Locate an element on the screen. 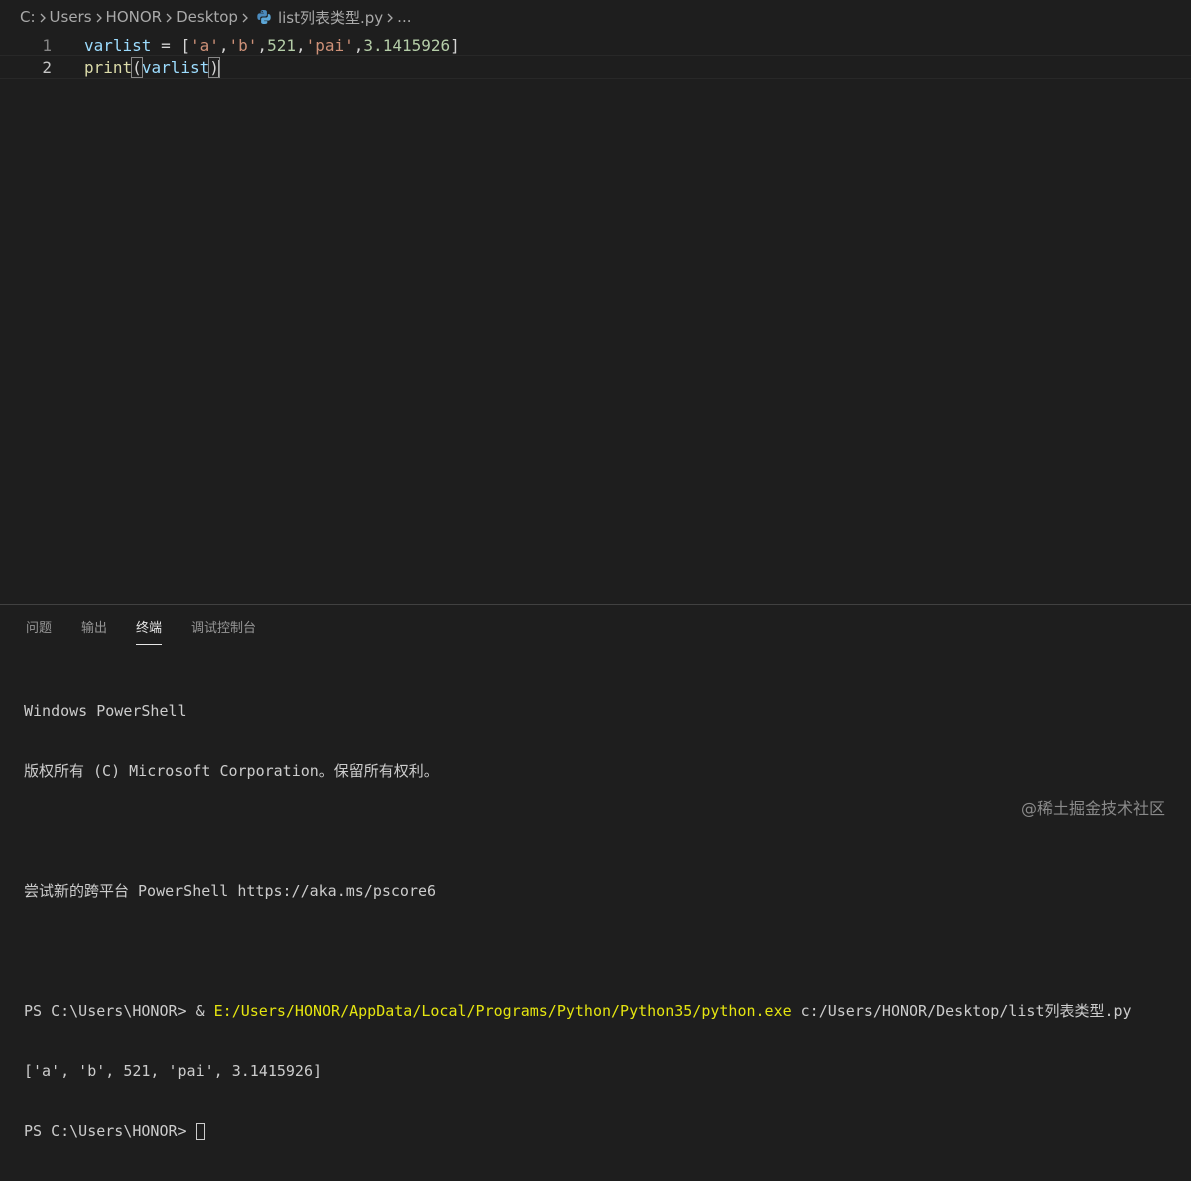 The image size is (1191, 1181). breadcrumb-users: Users is located at coordinates (71, 17).